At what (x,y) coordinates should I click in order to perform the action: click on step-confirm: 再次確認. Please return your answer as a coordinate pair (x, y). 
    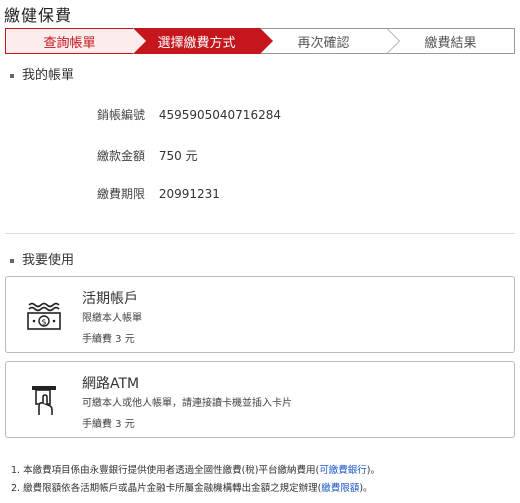
    Looking at the image, I should click on (330, 41).